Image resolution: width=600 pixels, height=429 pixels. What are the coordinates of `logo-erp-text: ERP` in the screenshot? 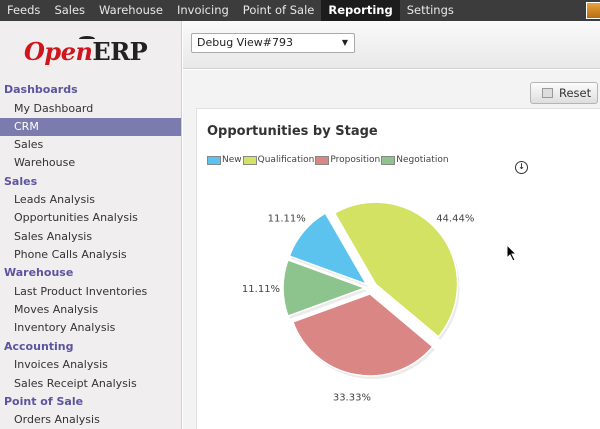 It's located at (120, 51).